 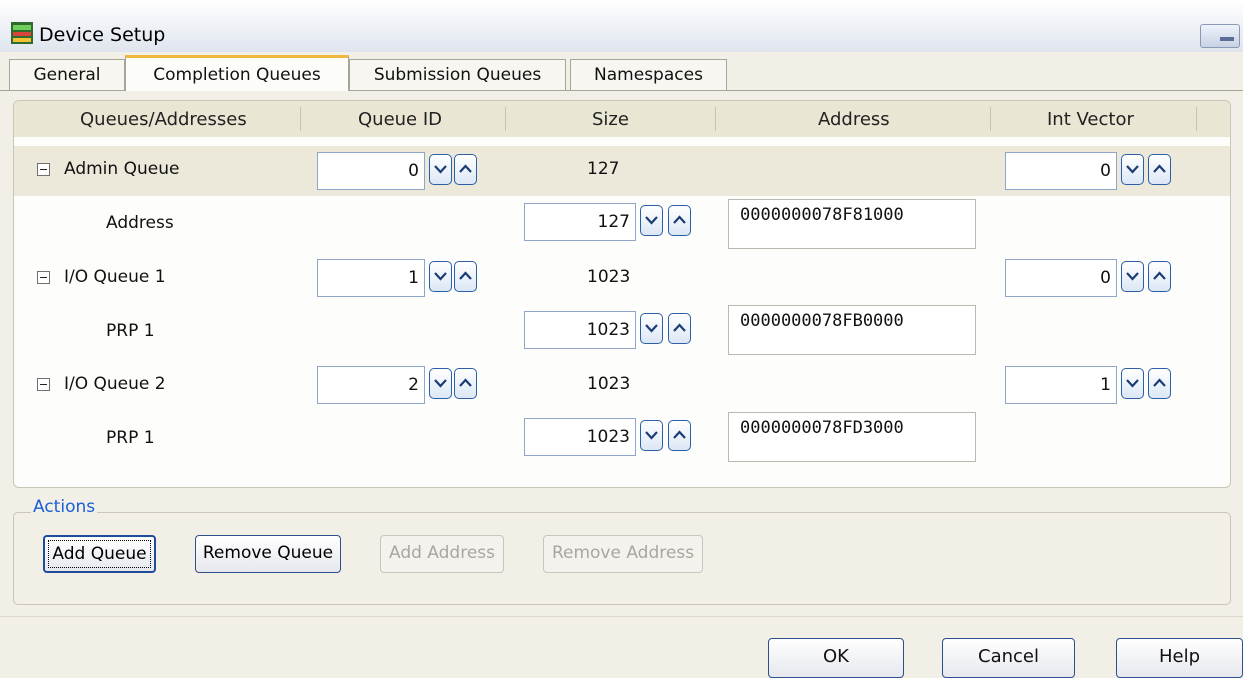 What do you see at coordinates (115, 384) in the screenshot?
I see `queue-name: I/O Queue 2` at bounding box center [115, 384].